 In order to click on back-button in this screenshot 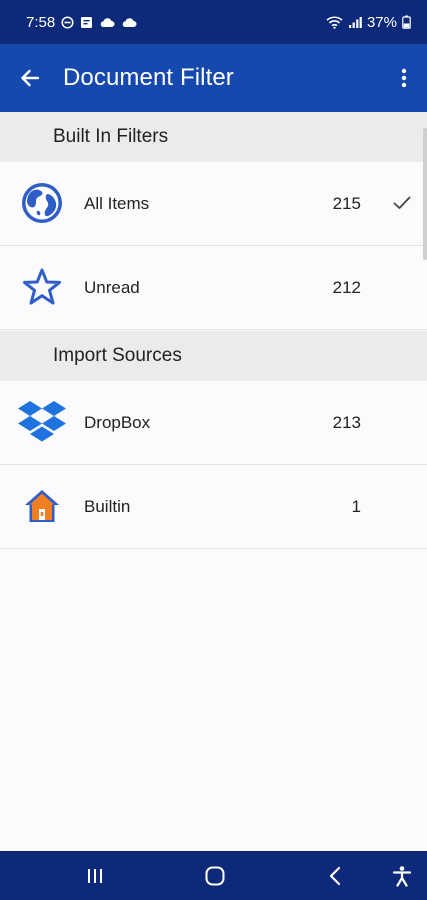, I will do `click(30, 78)`.